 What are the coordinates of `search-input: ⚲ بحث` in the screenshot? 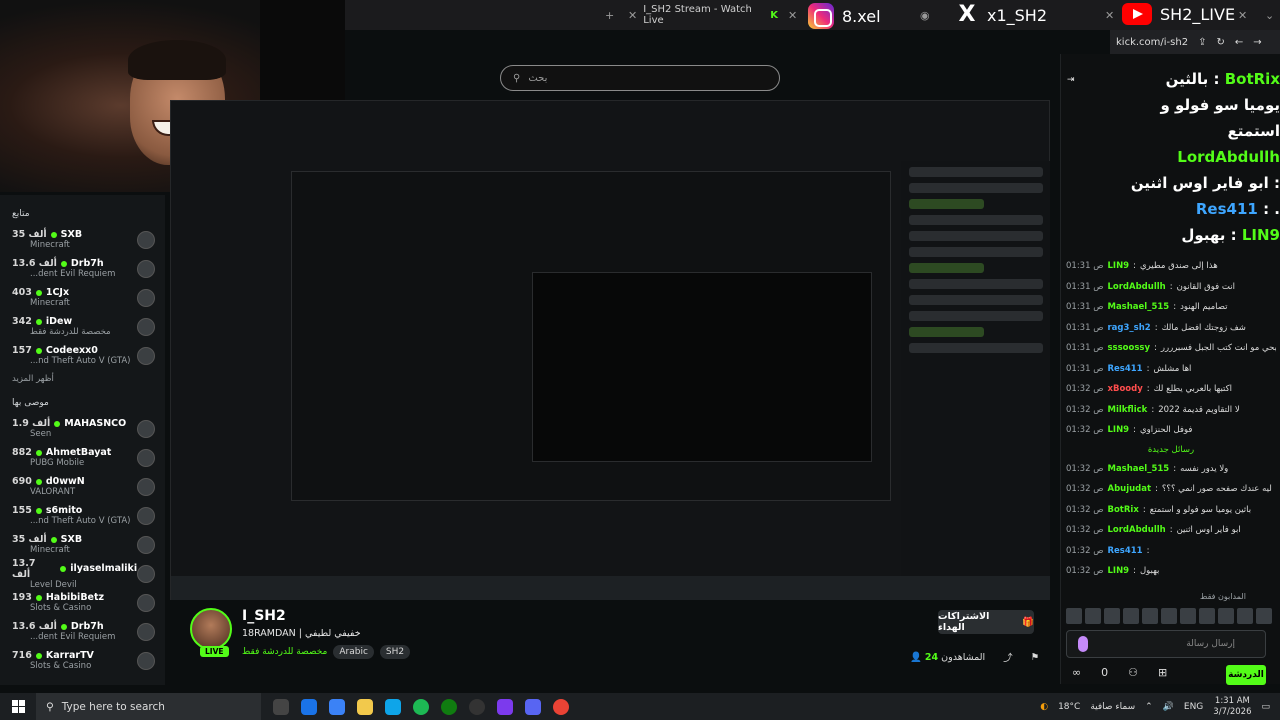 It's located at (640, 78).